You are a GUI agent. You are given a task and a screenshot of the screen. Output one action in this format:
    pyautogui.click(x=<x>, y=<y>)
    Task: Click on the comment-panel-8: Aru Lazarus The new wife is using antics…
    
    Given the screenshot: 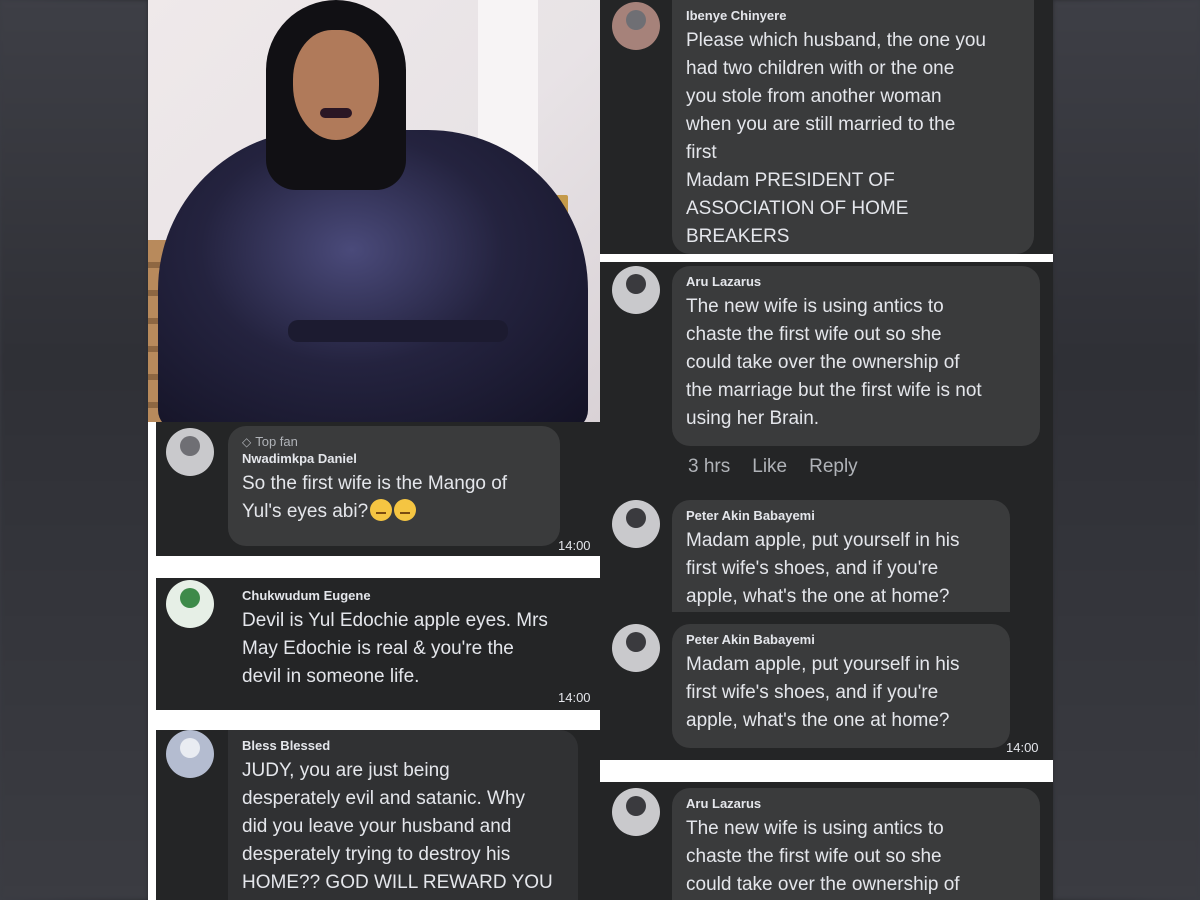 What is the action you would take?
    pyautogui.click(x=826, y=841)
    